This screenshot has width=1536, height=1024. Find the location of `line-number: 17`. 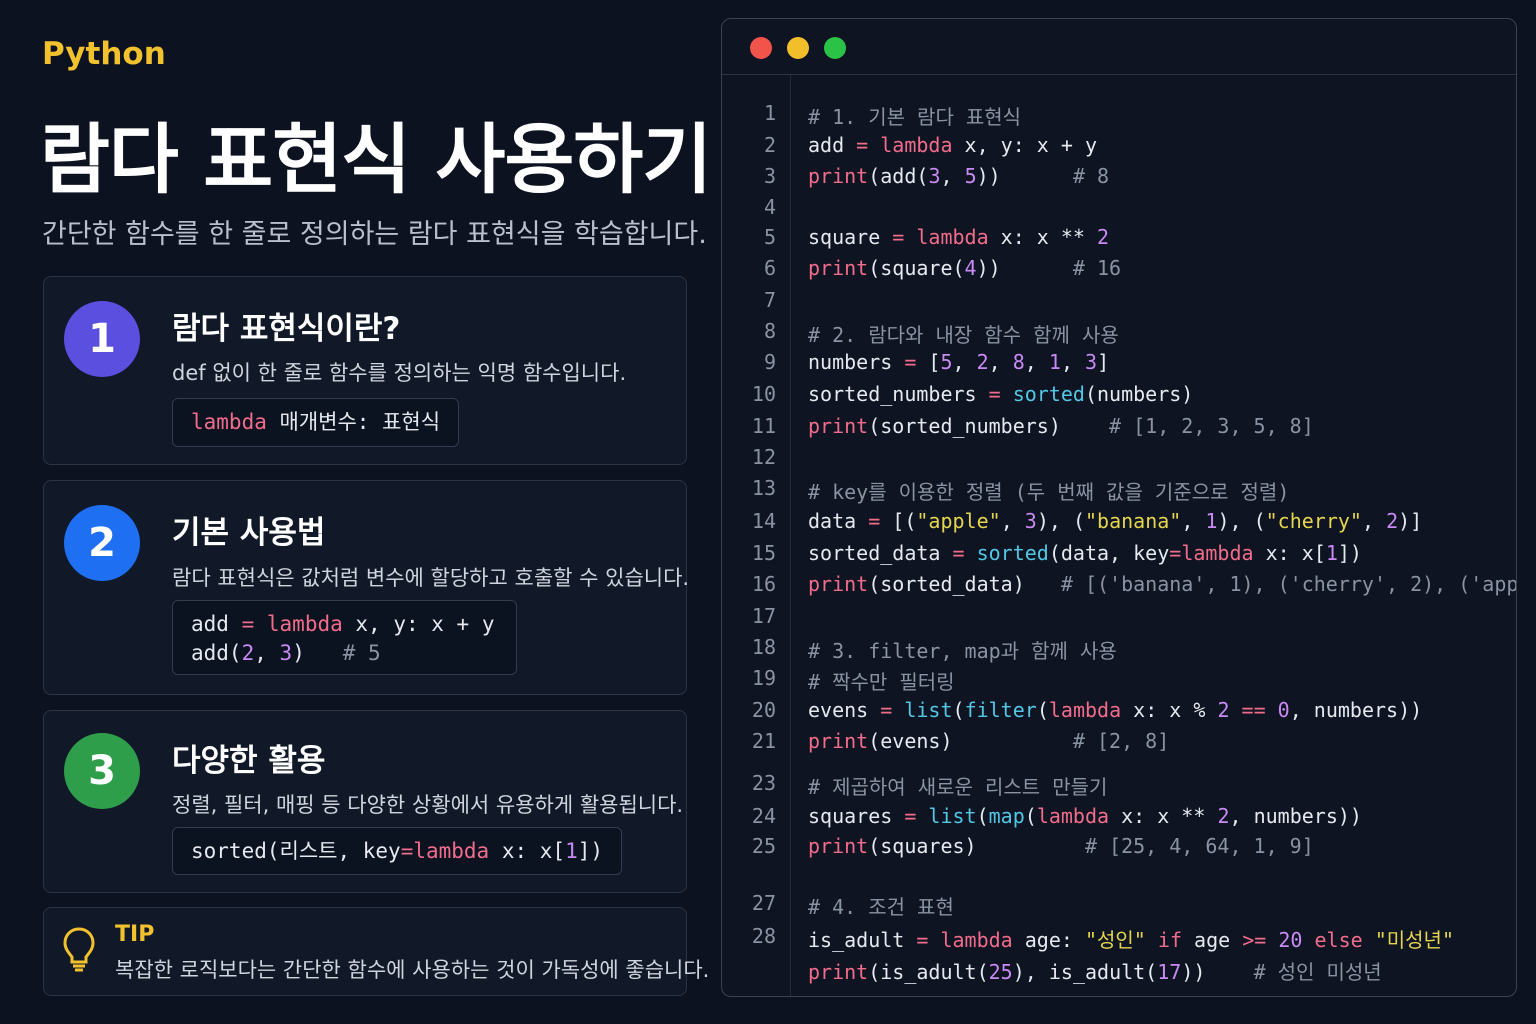

line-number: 17 is located at coordinates (763, 616).